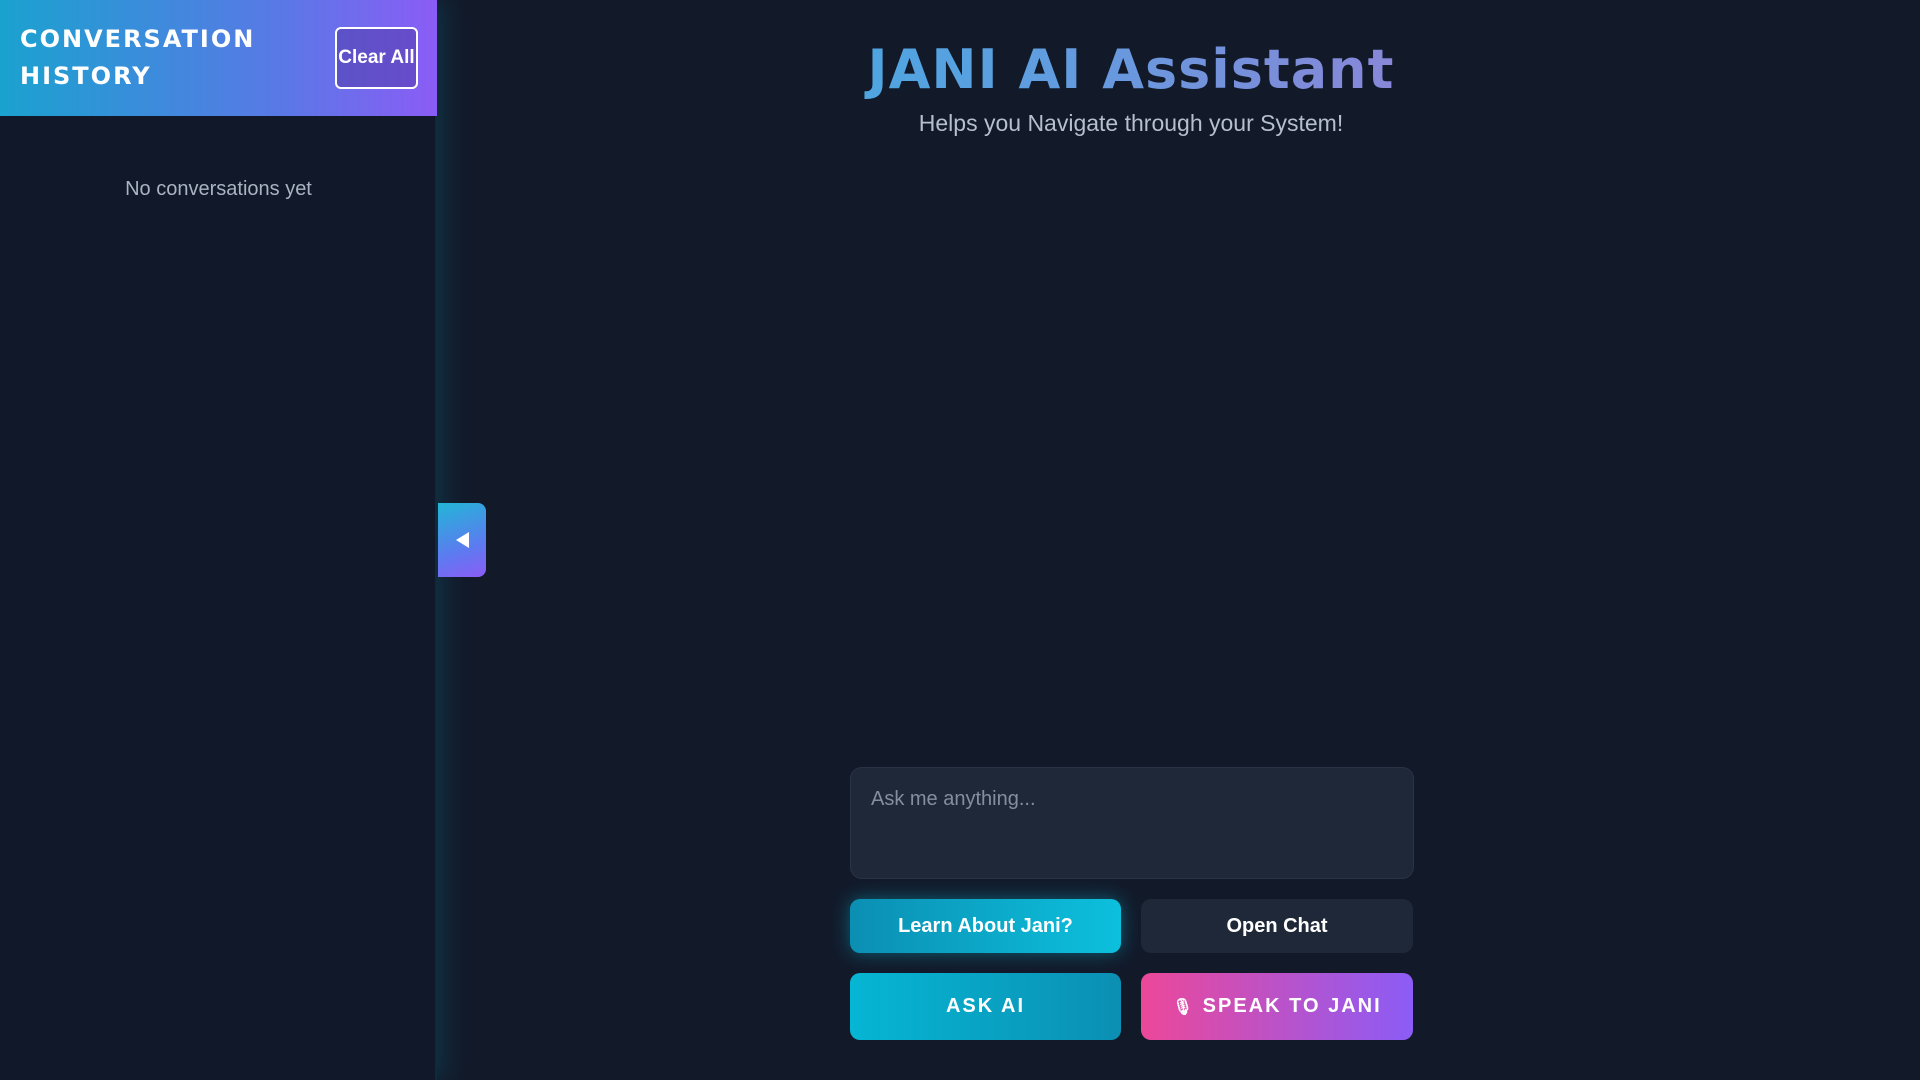  Describe the element at coordinates (1131, 69) in the screenshot. I see `page-title: JANI AI Assistant` at that location.